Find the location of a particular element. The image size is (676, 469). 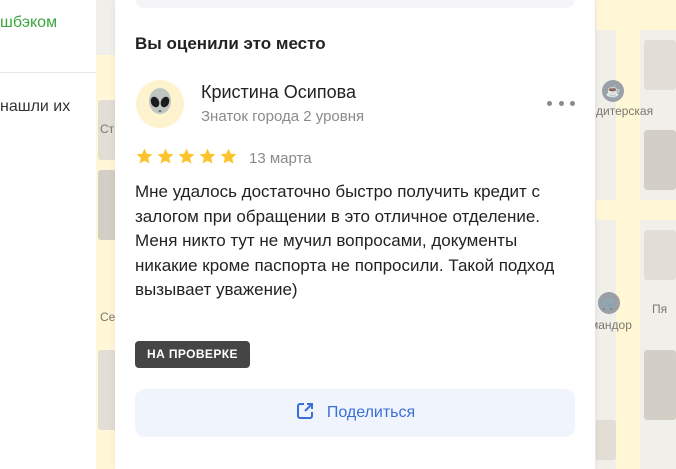

more-options-button is located at coordinates (561, 103).